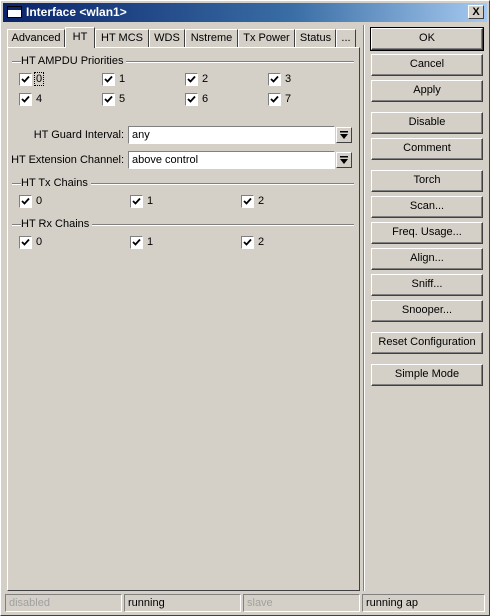 This screenshot has width=490, height=616. I want to click on tab-tx-power: Tx Power, so click(266, 38).